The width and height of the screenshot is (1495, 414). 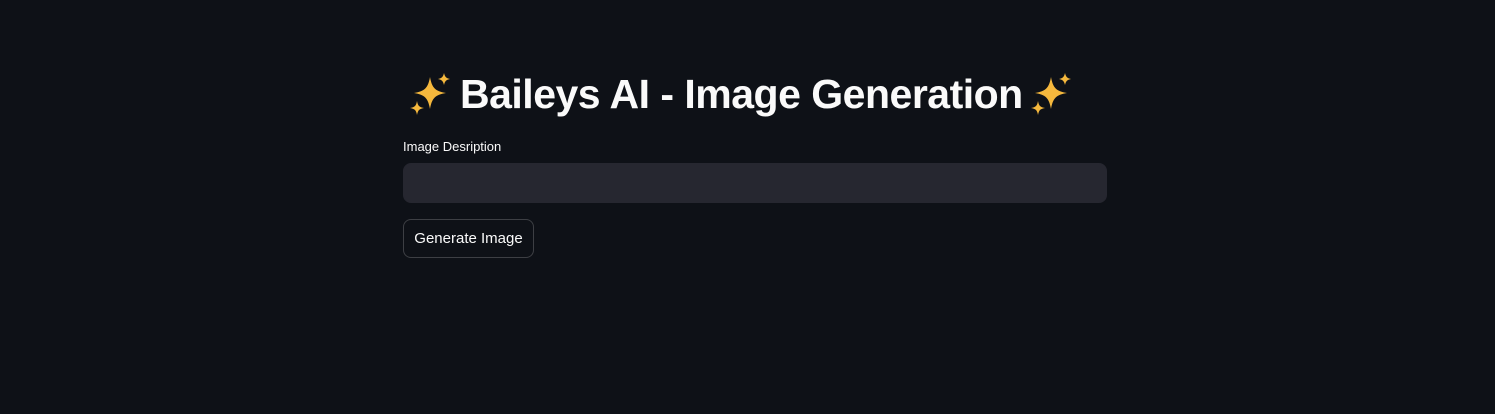 I want to click on page-title-text: Baileys AI - Image Generation, so click(x=741, y=94).